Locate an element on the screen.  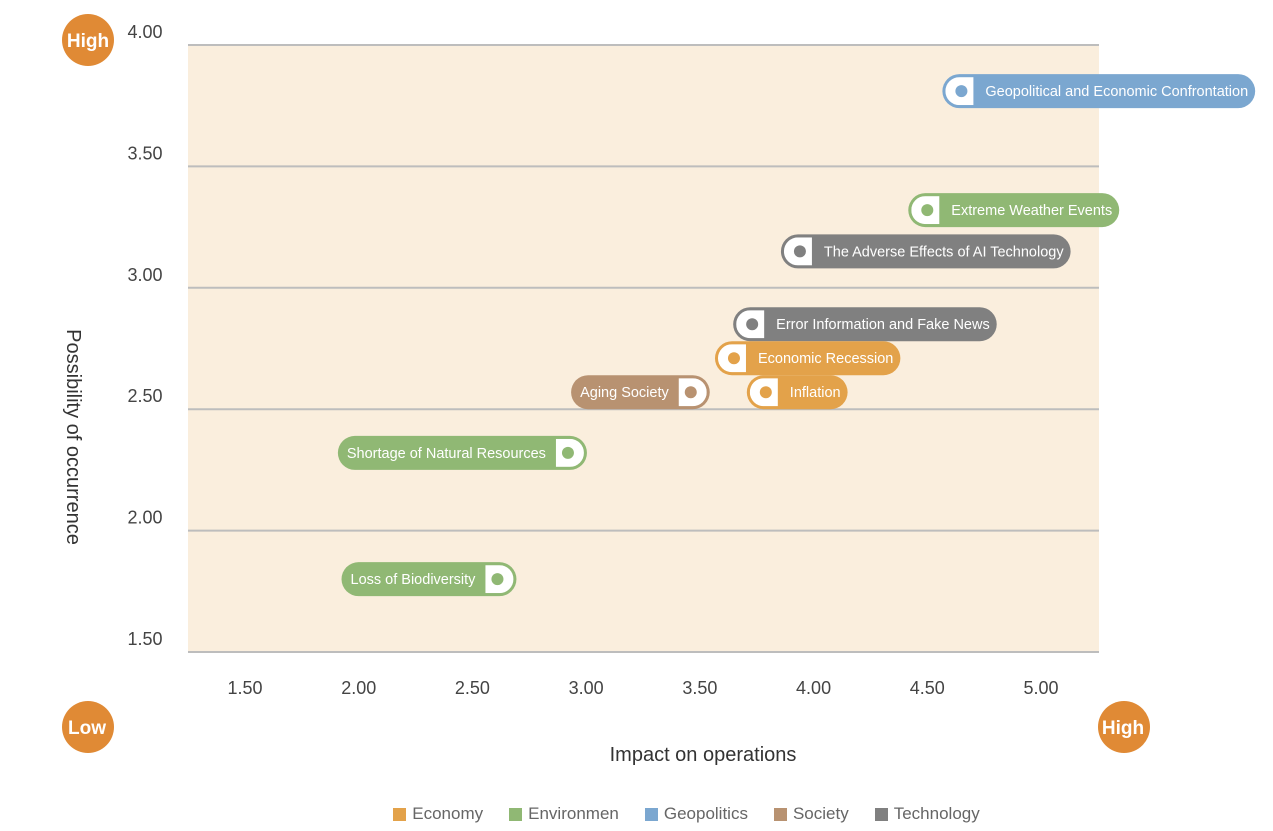
data-point: Geopolitical and Economic Confrontation is located at coordinates (1099, 91).